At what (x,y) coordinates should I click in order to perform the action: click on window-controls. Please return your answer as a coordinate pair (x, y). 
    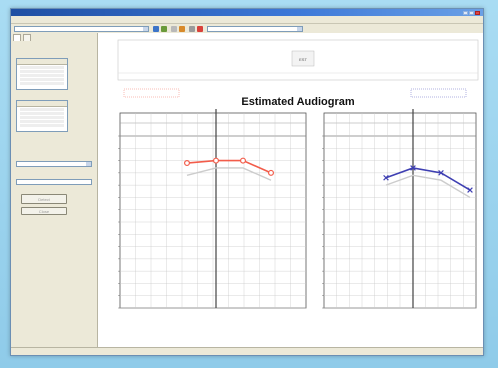
    Looking at the image, I should click on (471, 12).